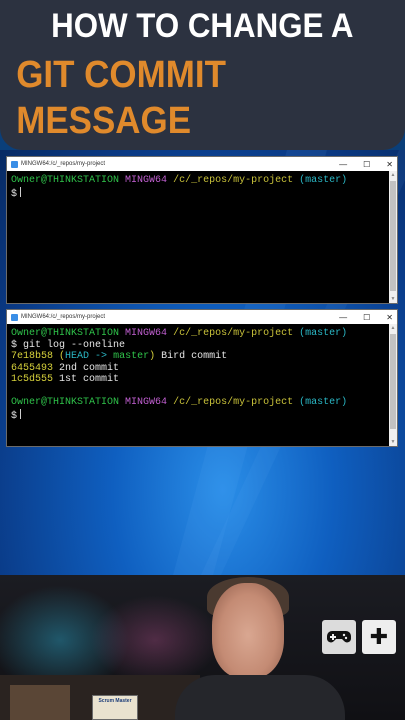 This screenshot has height=720, width=405. Describe the element at coordinates (89, 368) in the screenshot. I see `commit-message: 2nd commit` at that location.